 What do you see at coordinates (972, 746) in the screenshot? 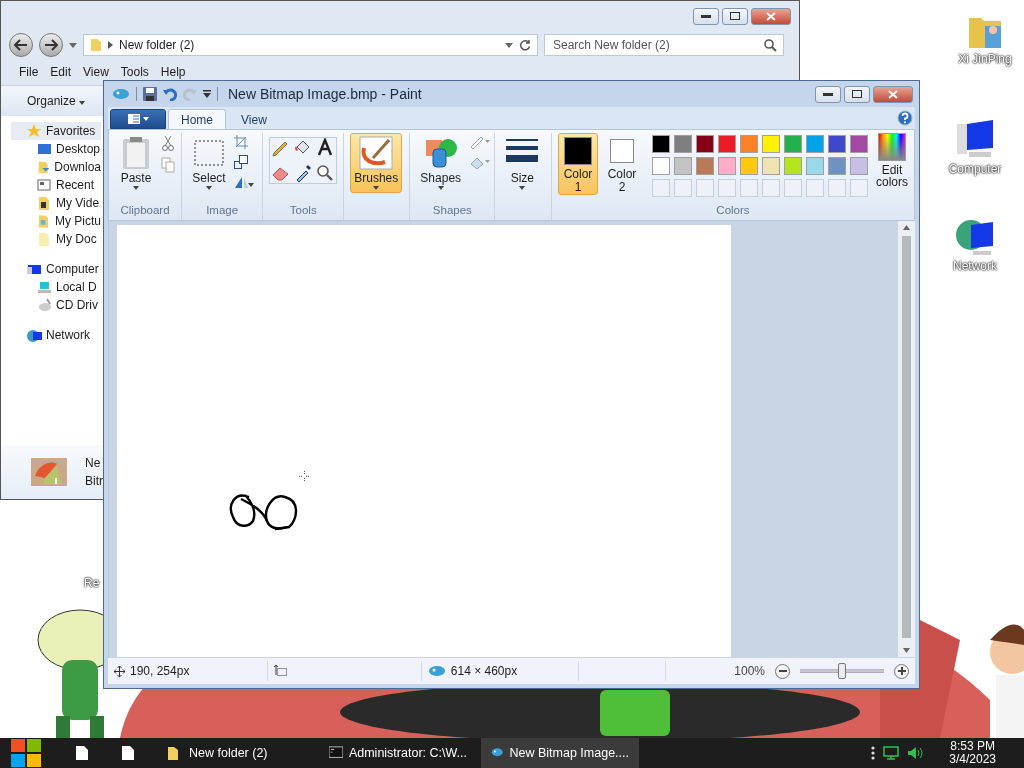
I see `clock-time: 8:53 PM` at bounding box center [972, 746].